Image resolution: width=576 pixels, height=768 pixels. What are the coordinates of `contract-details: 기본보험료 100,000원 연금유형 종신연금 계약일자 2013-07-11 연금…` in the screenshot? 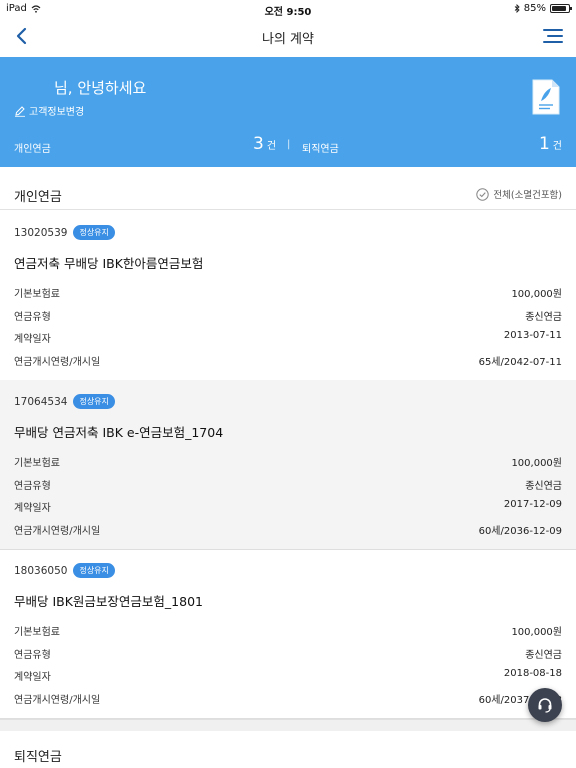 It's located at (288, 330).